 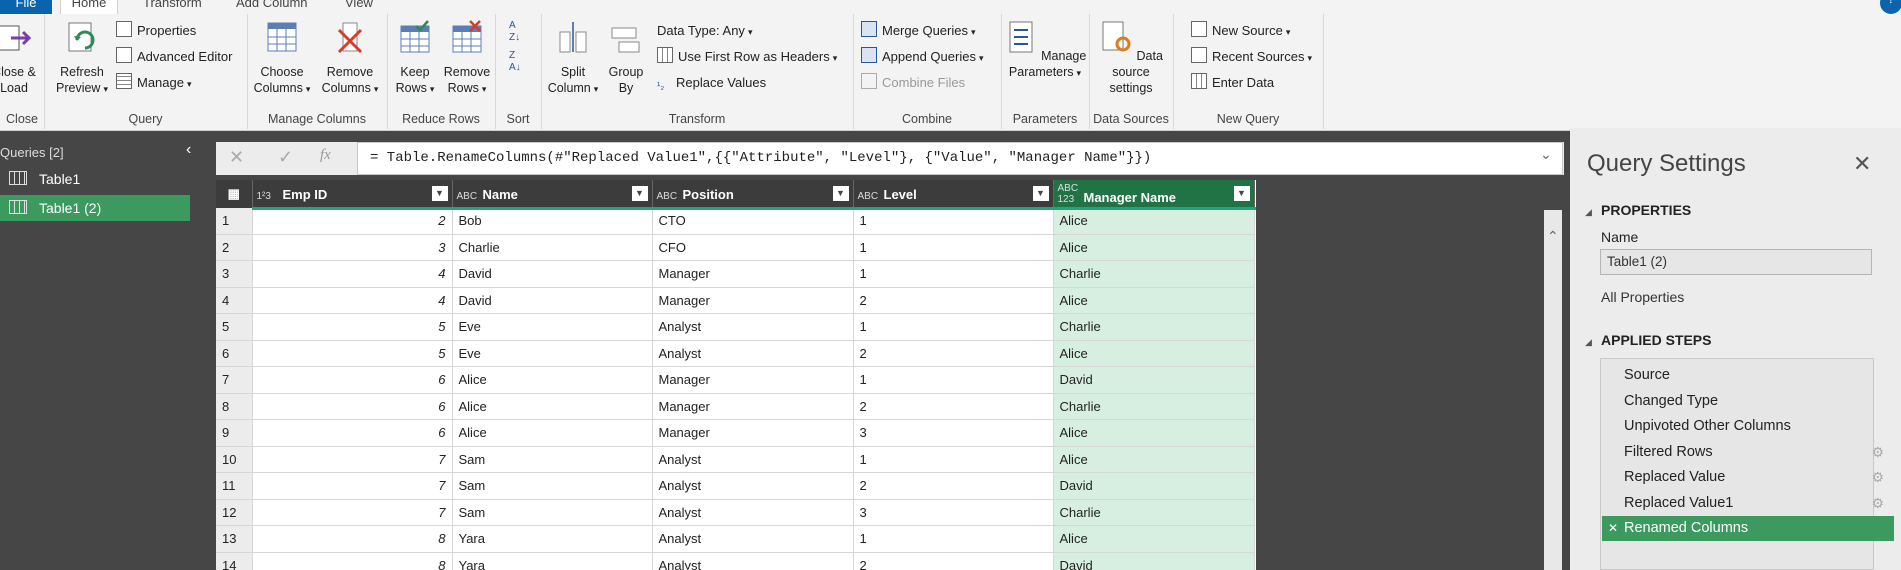 What do you see at coordinates (89, 7) in the screenshot?
I see `tab-home: Home` at bounding box center [89, 7].